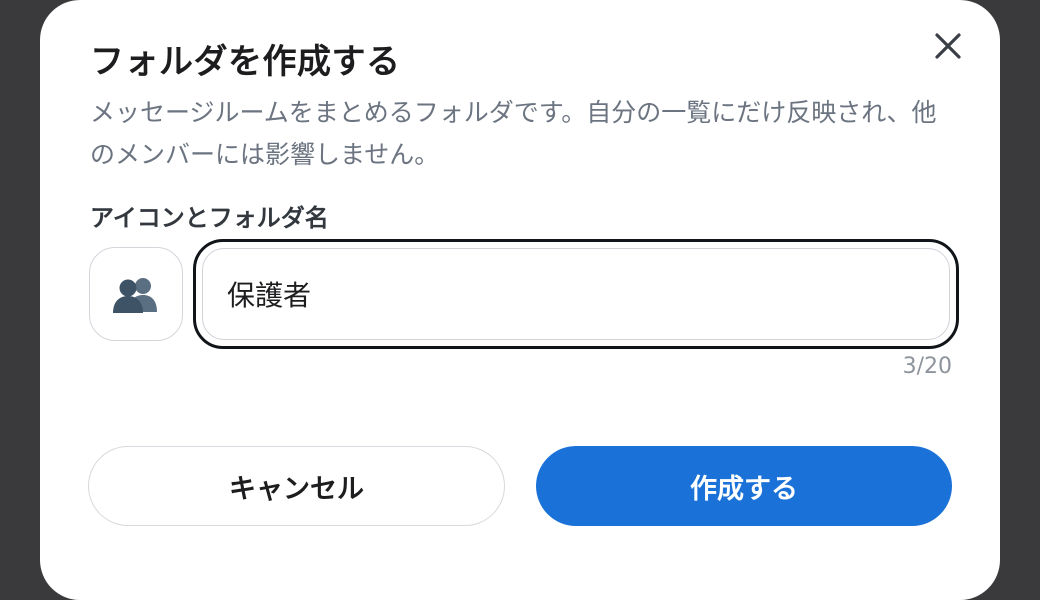 The height and width of the screenshot is (600, 1040). I want to click on icon-and-folder-name-label: アイコンとフォルダ名, so click(209, 218).